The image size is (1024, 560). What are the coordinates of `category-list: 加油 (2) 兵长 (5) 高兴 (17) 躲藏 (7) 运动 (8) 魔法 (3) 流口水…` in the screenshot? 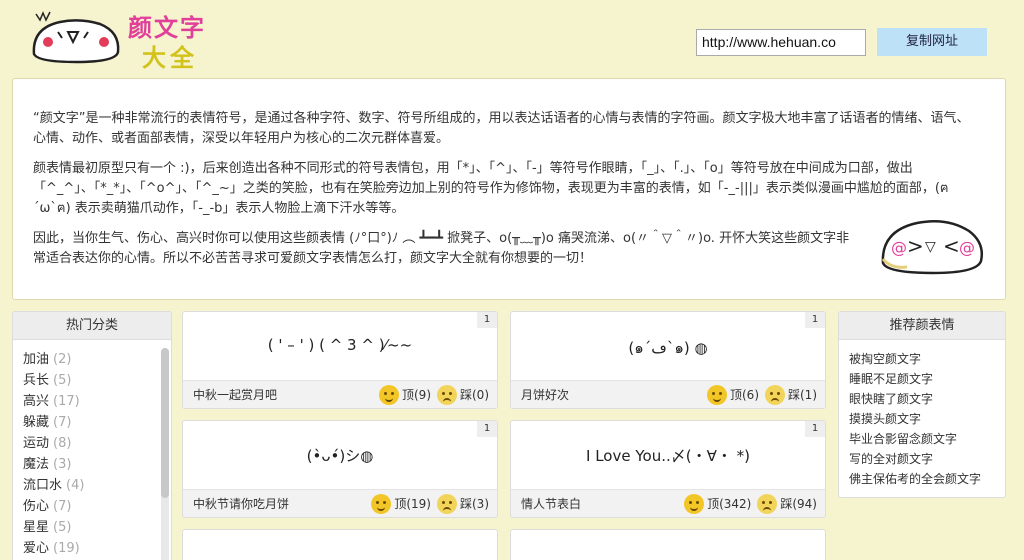 It's located at (92, 449).